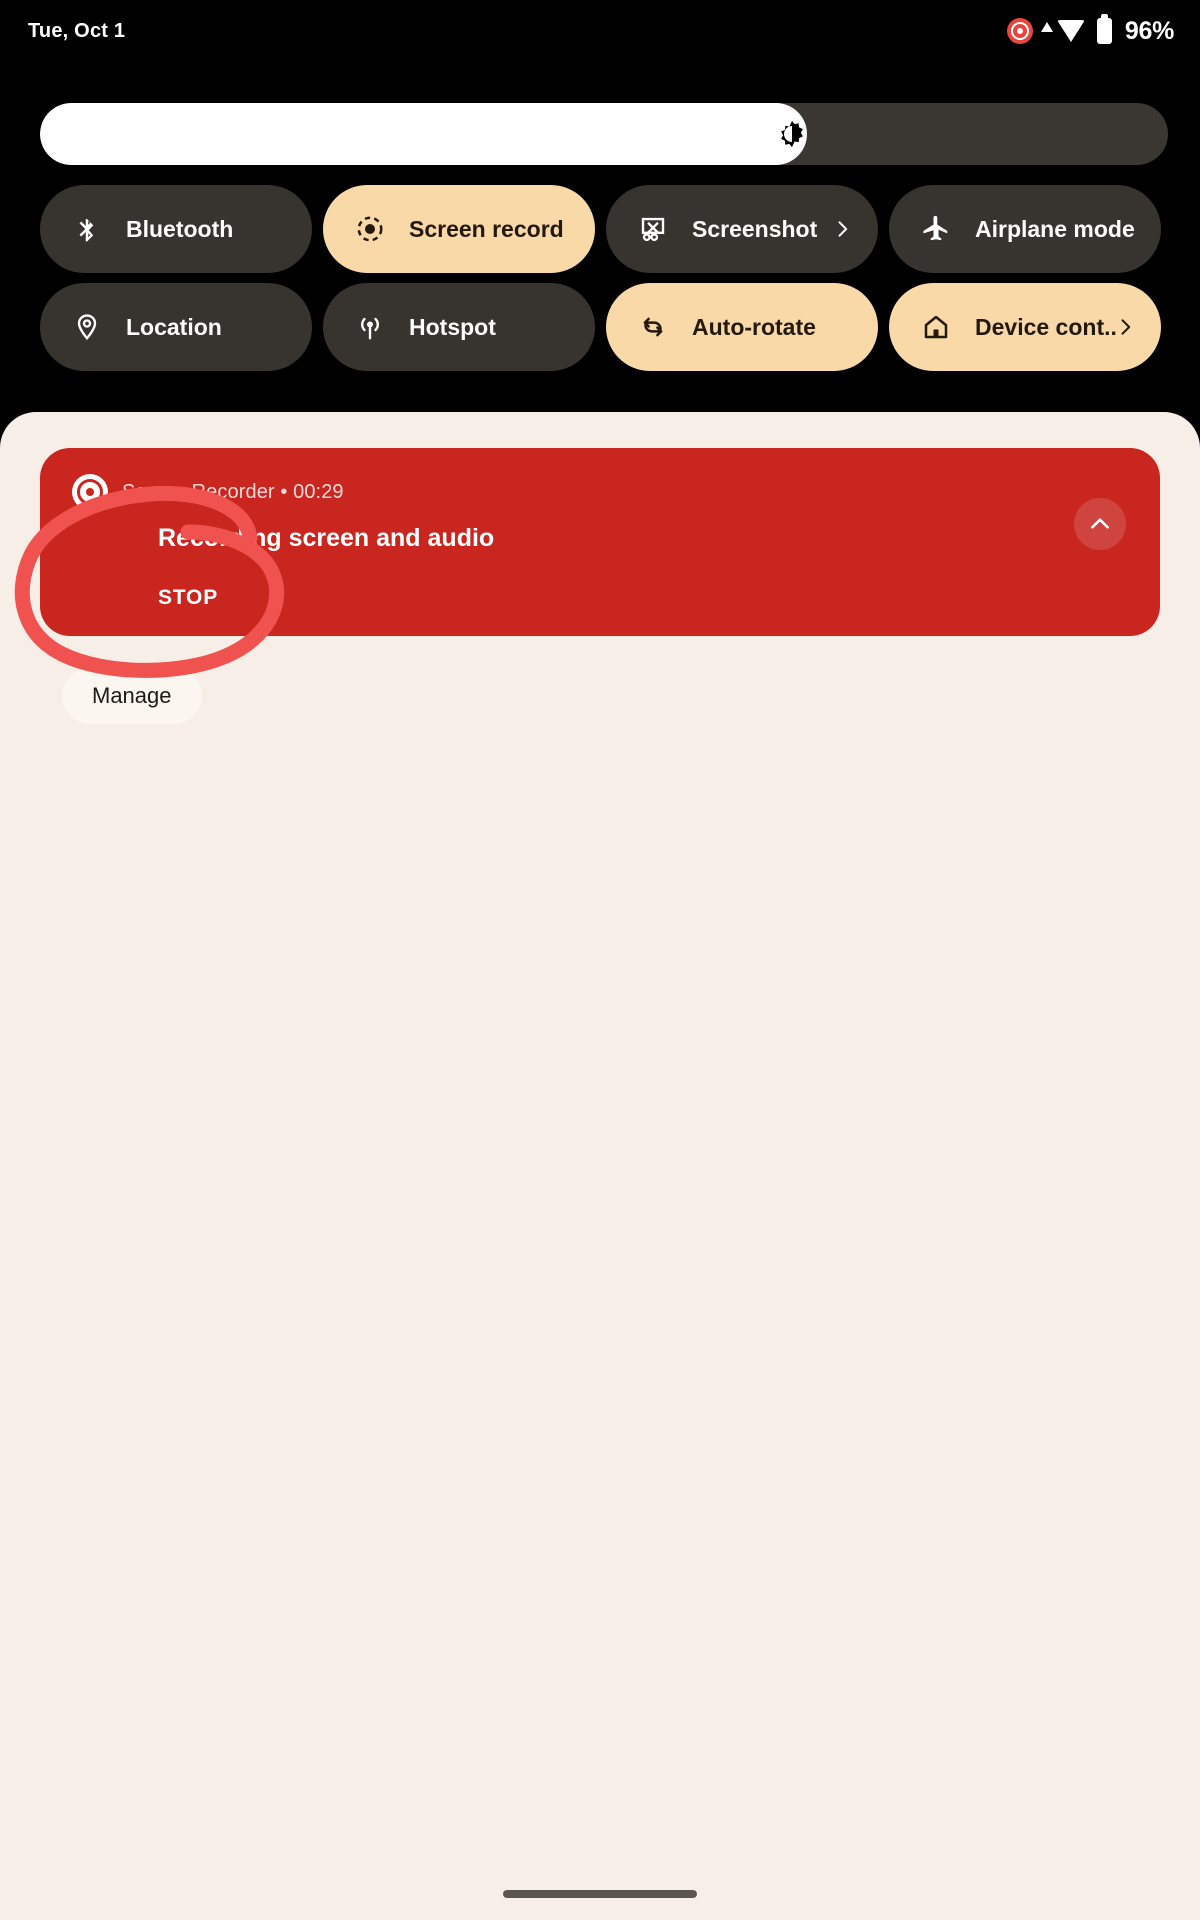 Image resolution: width=1200 pixels, height=1920 pixels. I want to click on status-bar: Tue, Oct 1 96%, so click(600, 31).